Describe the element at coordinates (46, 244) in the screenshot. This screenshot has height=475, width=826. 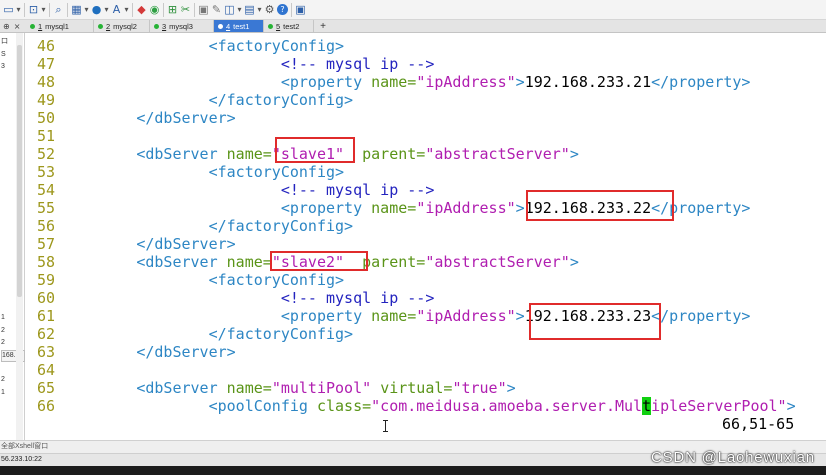
I see `line-number: 57` at that location.